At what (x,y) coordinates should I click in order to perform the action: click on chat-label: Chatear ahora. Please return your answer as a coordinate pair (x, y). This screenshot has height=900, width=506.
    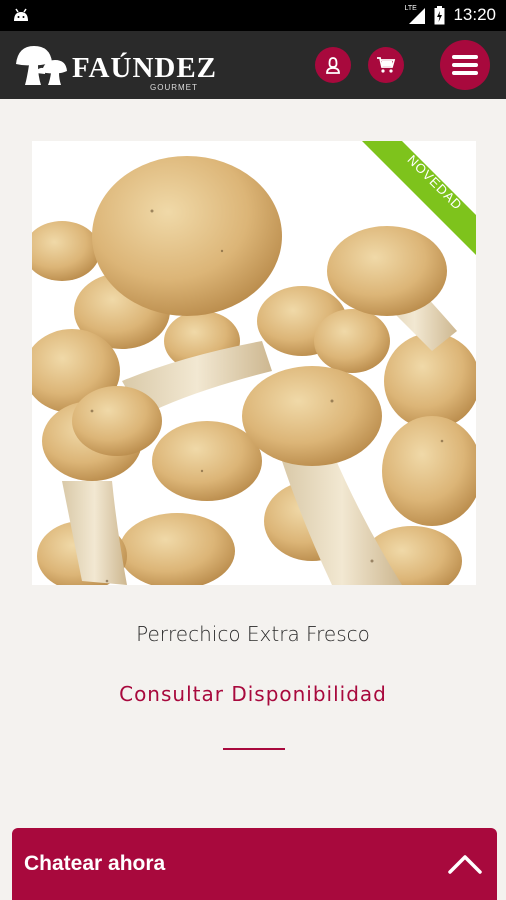
    Looking at the image, I should click on (95, 863).